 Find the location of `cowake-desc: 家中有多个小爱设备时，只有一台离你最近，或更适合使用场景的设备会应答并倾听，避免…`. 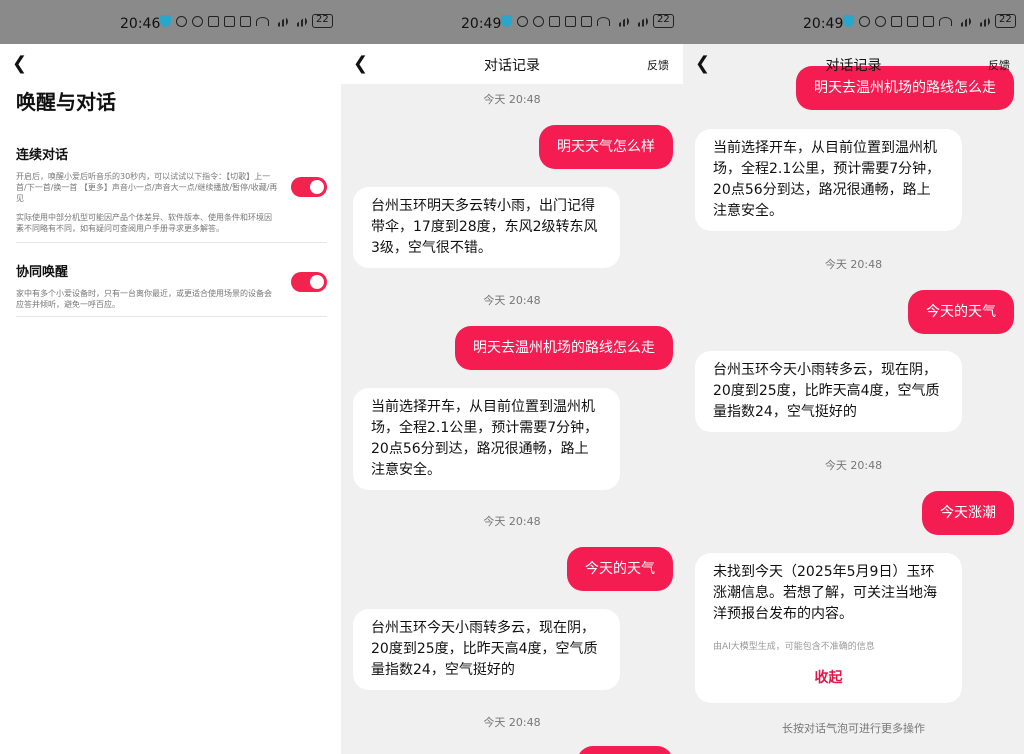

cowake-desc: 家中有多个小爱设备时，只有一台离你最近，或更适合使用场景的设备会应答并倾听，避免… is located at coordinates (144, 299).